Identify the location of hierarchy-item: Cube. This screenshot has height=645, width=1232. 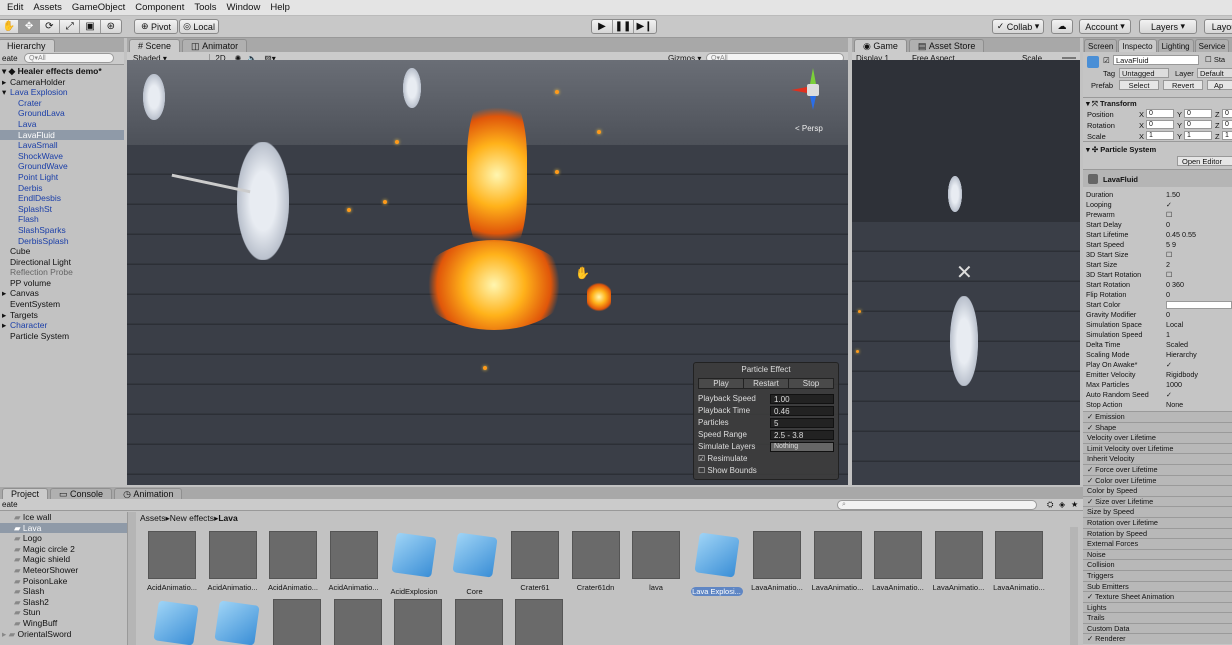
(62, 251).